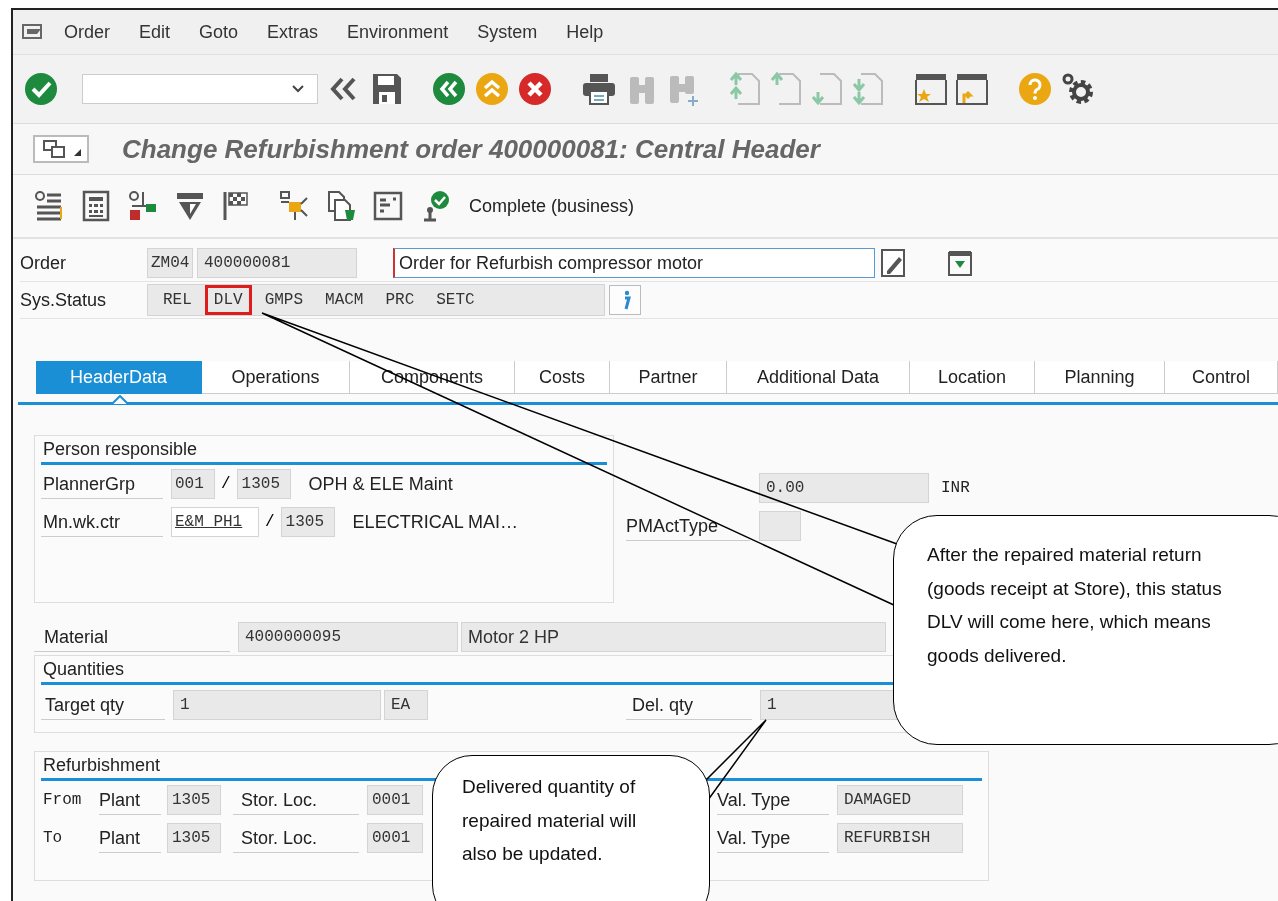 This screenshot has height=901, width=1278. What do you see at coordinates (228, 300) in the screenshot?
I see `status-code: DLV` at bounding box center [228, 300].